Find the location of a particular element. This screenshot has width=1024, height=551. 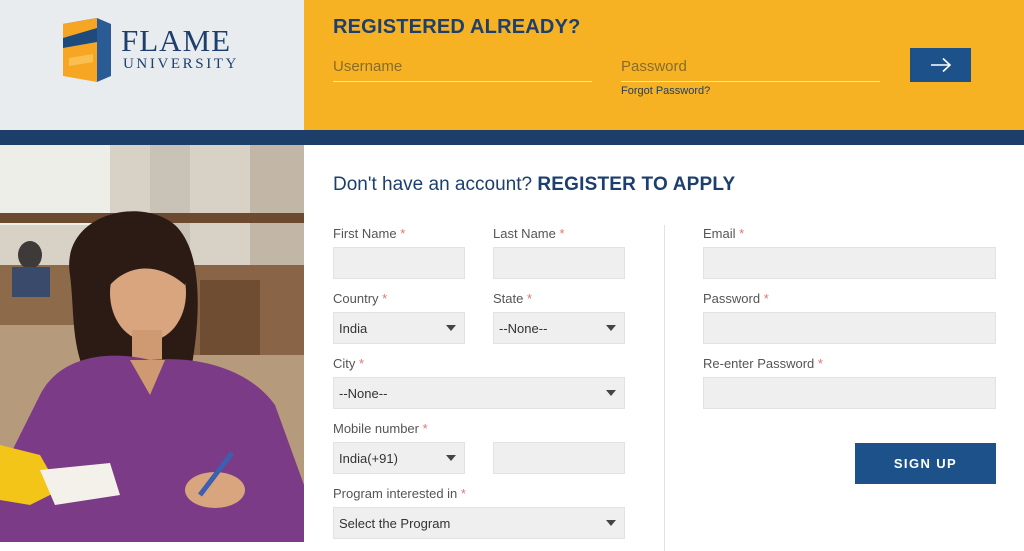

program-label: Program interested in * is located at coordinates (399, 493).